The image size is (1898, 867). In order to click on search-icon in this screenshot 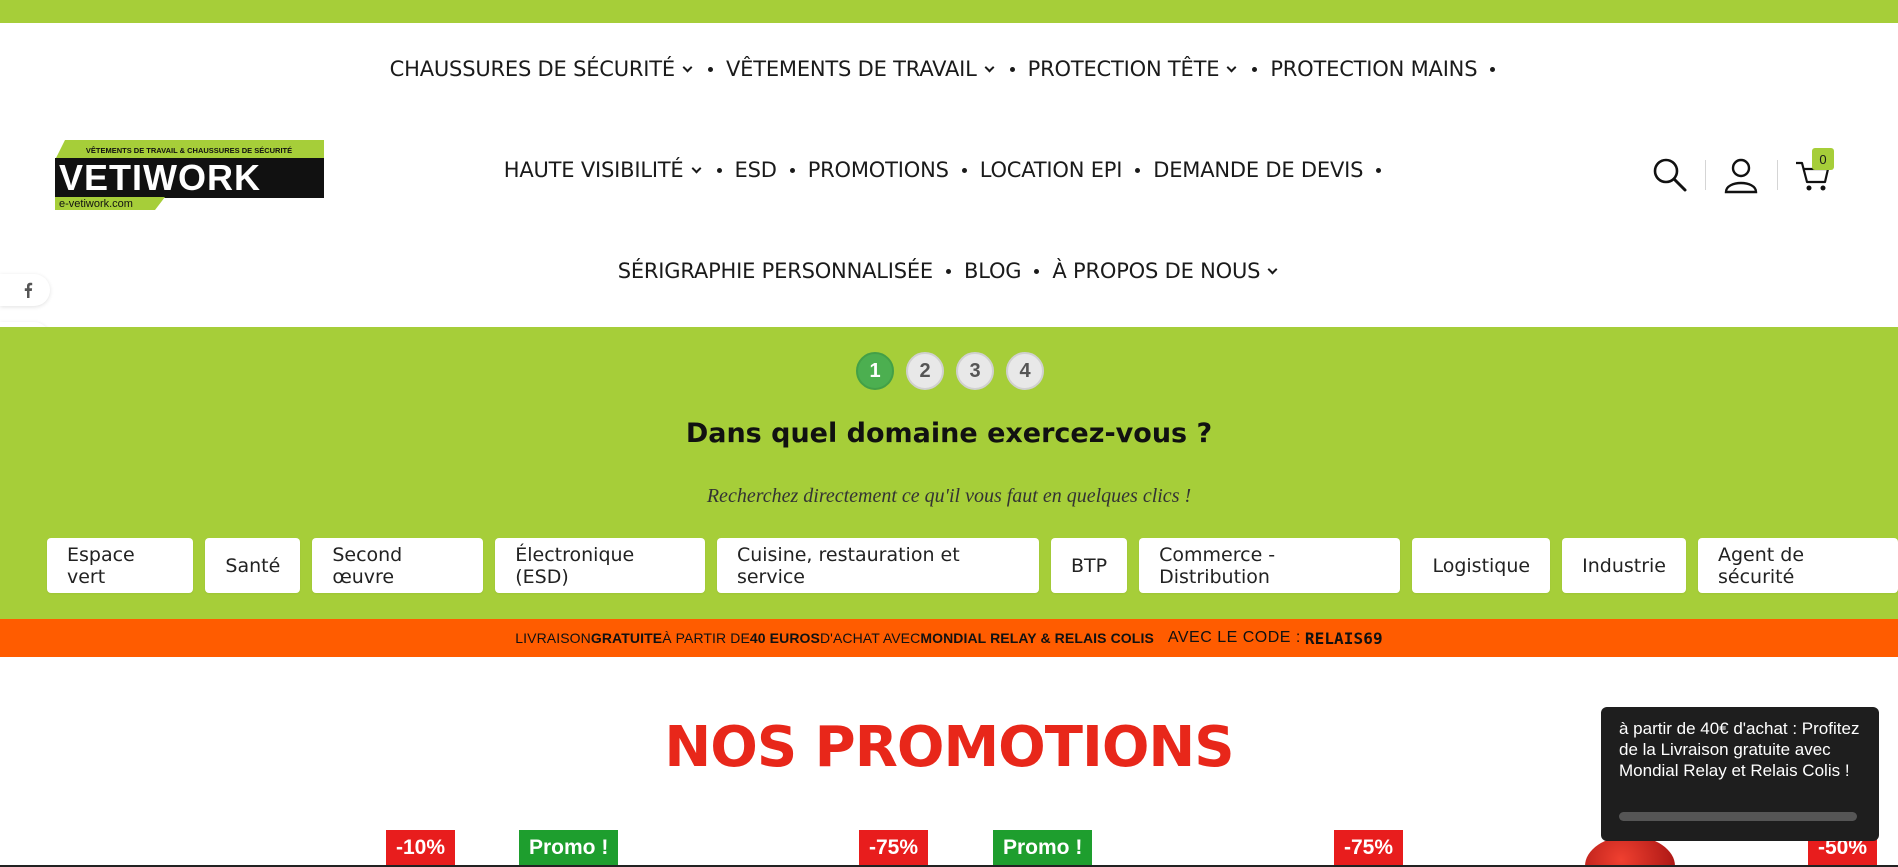, I will do `click(1670, 175)`.